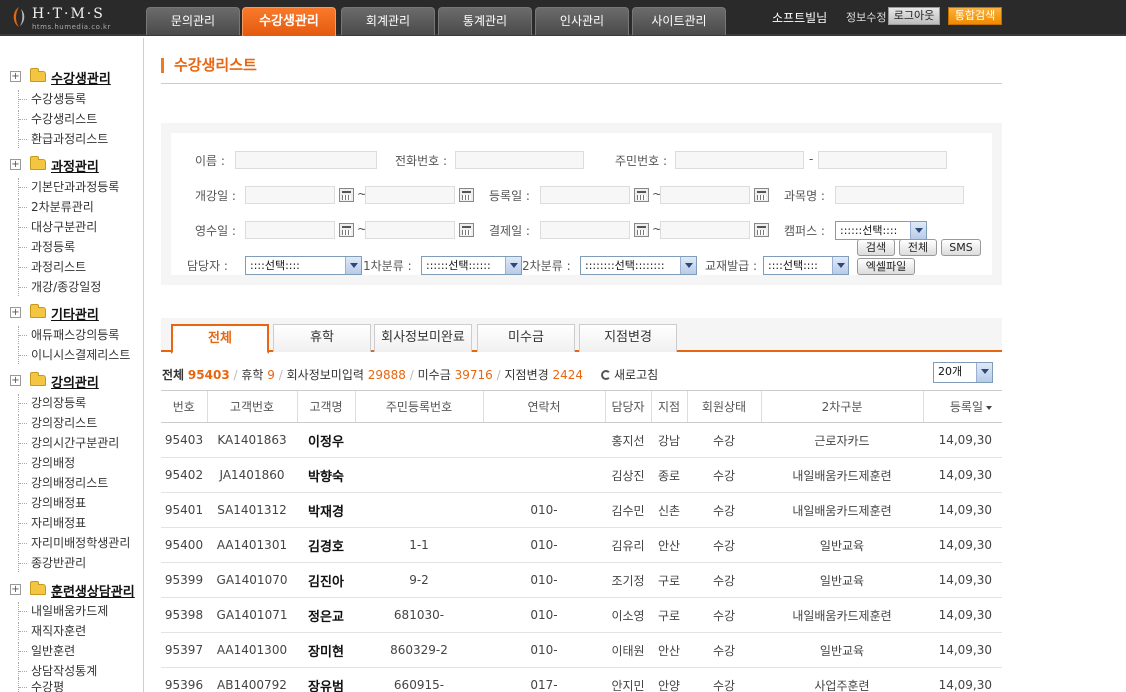 Image resolution: width=1126 pixels, height=692 pixels. What do you see at coordinates (326, 440) in the screenshot?
I see `cell-customer-name: 이정우` at bounding box center [326, 440].